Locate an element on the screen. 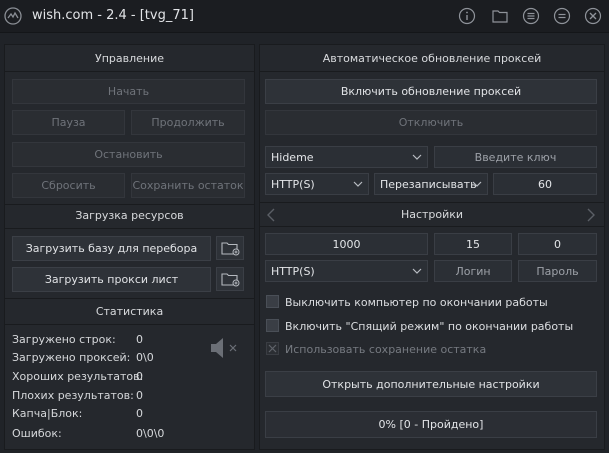  shutdown-label: Выключить компьютер по окончании работы is located at coordinates (416, 302).